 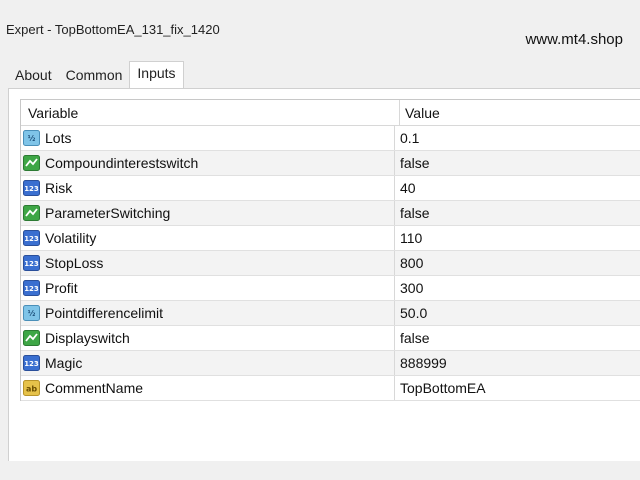 What do you see at coordinates (517, 138) in the screenshot?
I see `value-cell: 0.1` at bounding box center [517, 138].